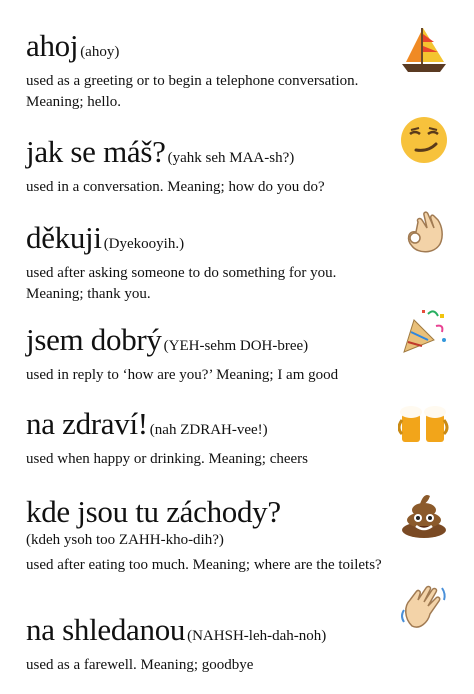 The height and width of the screenshot is (694, 474). What do you see at coordinates (106, 629) in the screenshot?
I see `czech-phrase: na shledanou` at bounding box center [106, 629].